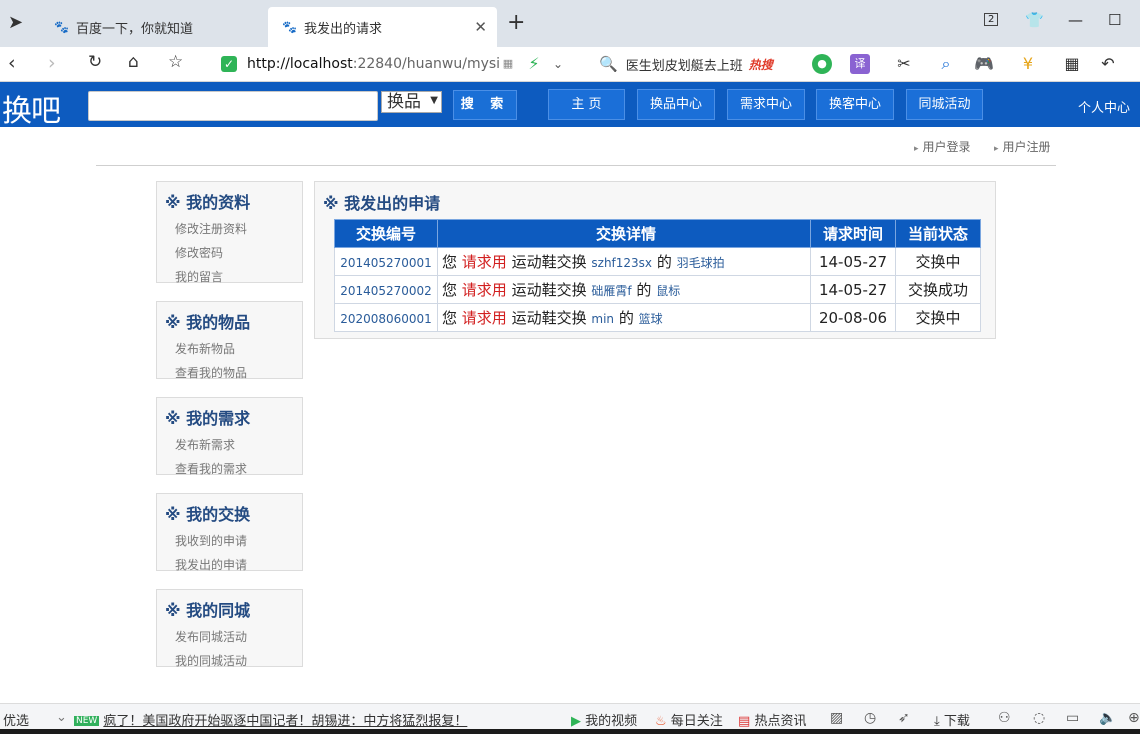 The height and width of the screenshot is (734, 1140). Describe the element at coordinates (608, 64) in the screenshot. I see `search-icon: 🔍` at that location.